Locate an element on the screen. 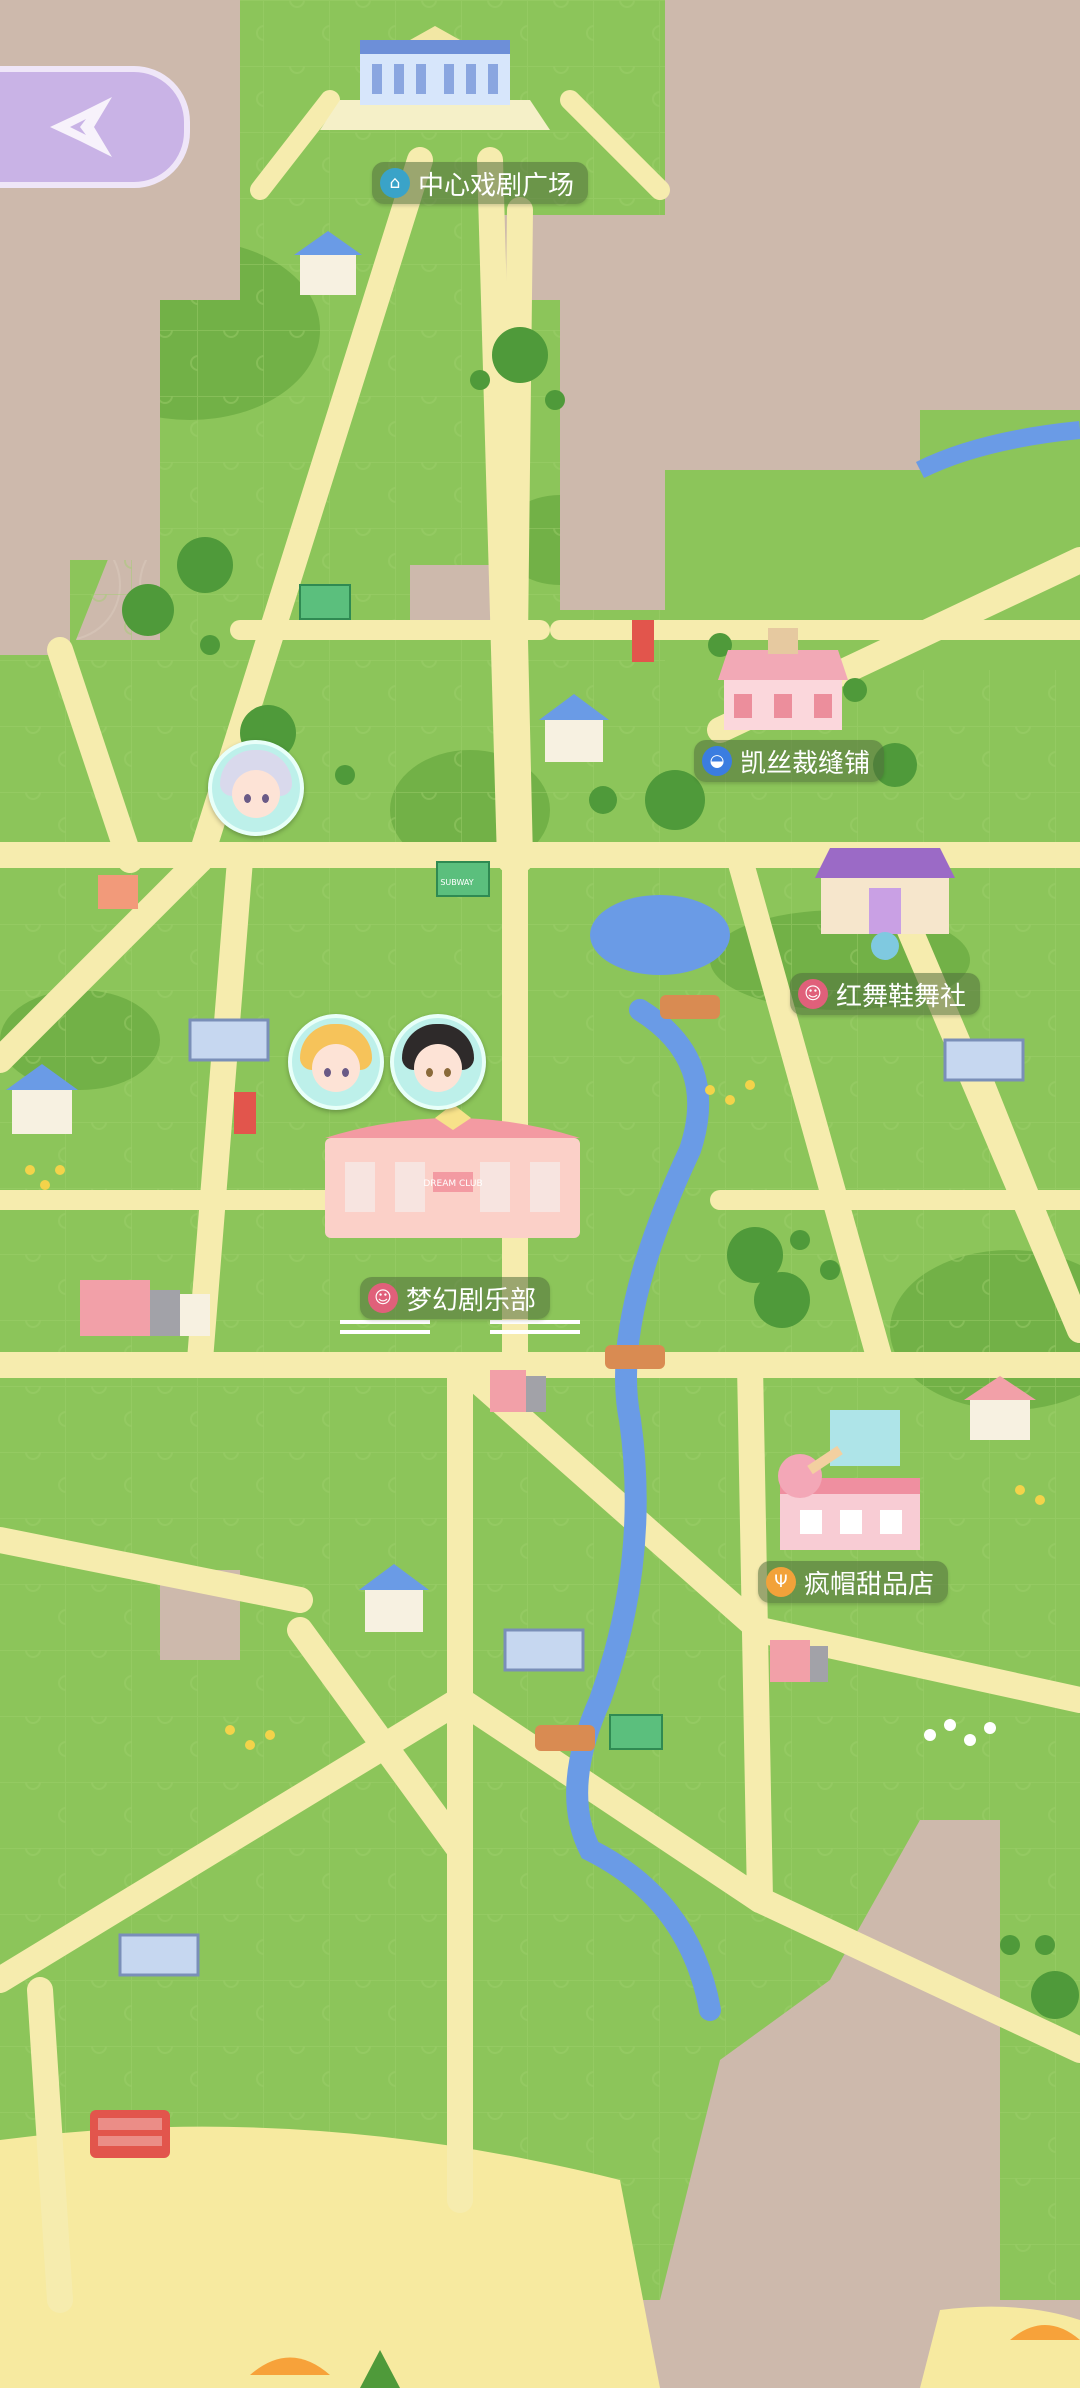  museum-icon: ⌂ is located at coordinates (395, 183).